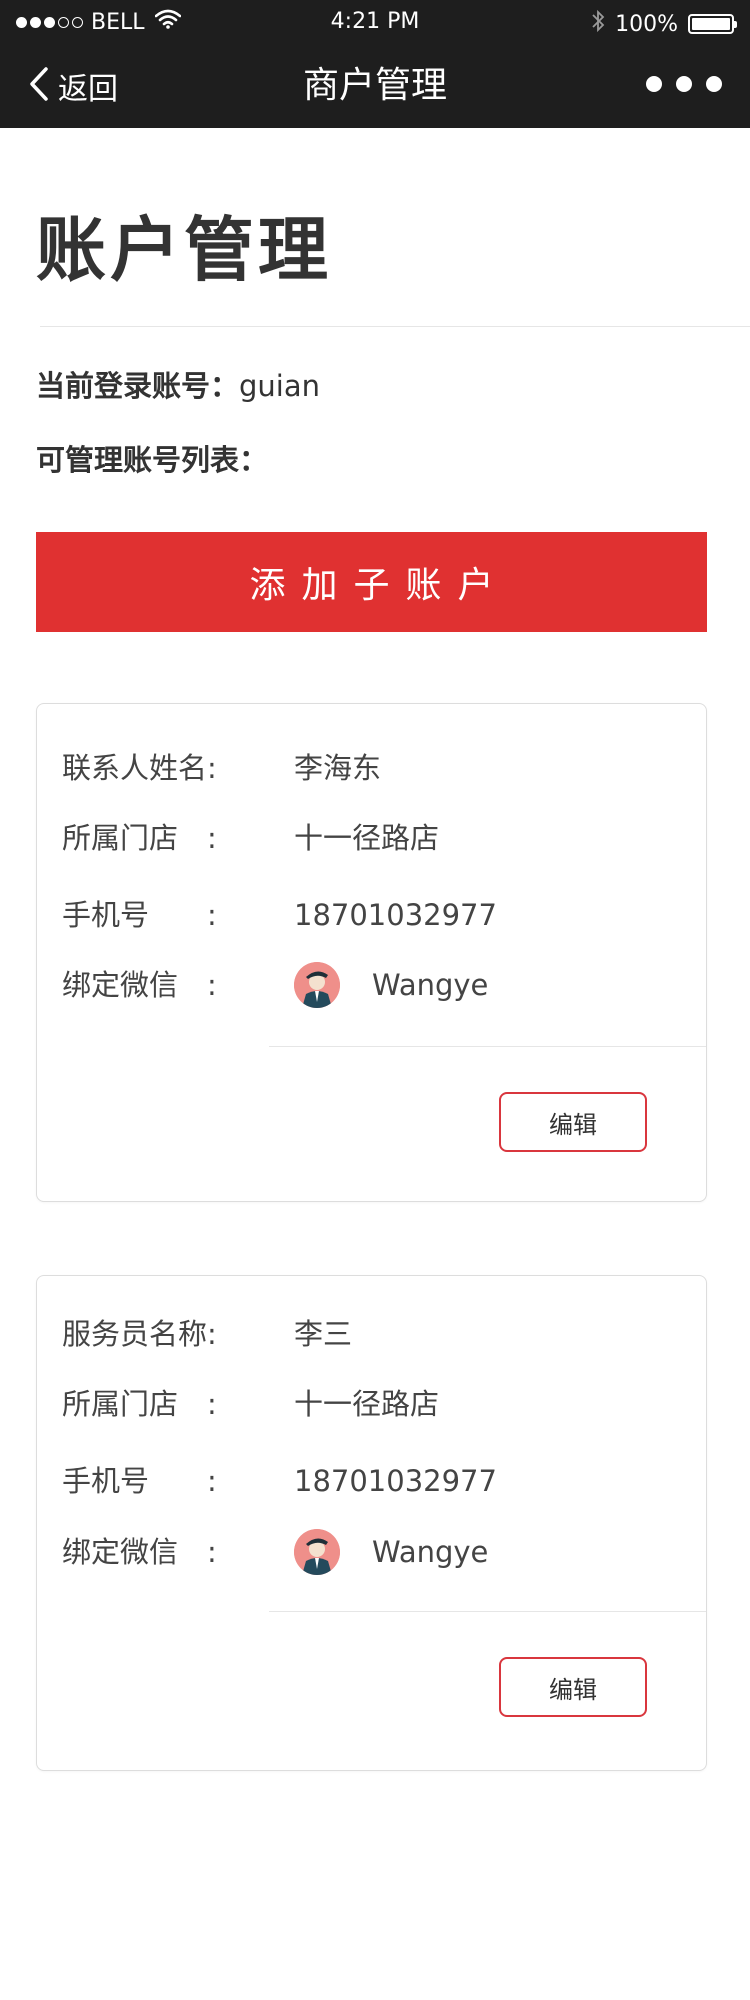 The width and height of the screenshot is (750, 2000). What do you see at coordinates (138, 386) in the screenshot?
I see `current-account-label: 当前登录账号：` at bounding box center [138, 386].